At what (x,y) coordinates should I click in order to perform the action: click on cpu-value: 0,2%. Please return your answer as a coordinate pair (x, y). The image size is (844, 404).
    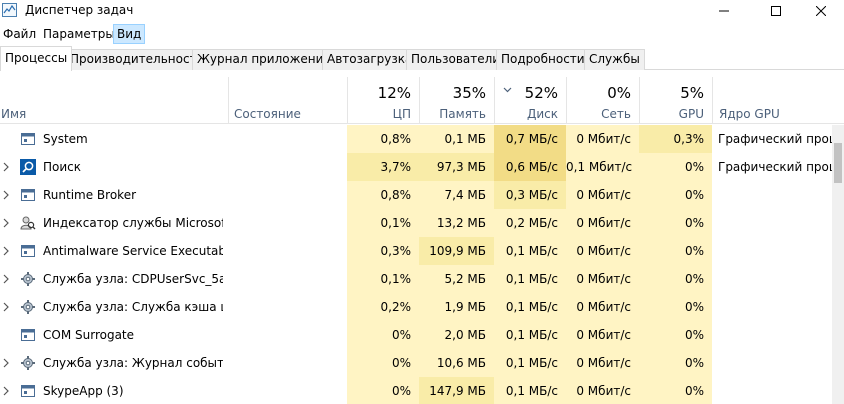
    Looking at the image, I should click on (383, 307).